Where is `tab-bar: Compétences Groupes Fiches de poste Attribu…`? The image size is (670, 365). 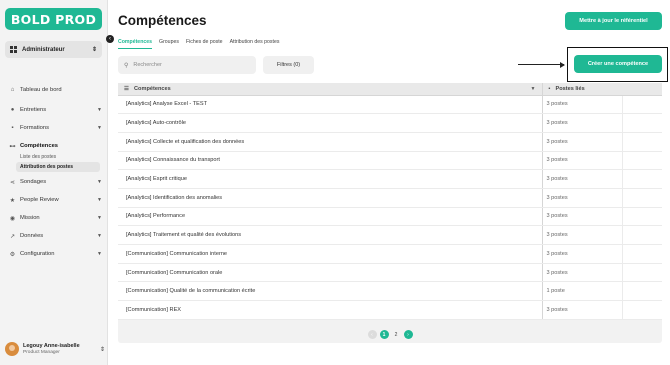
tab-bar: Compétences Groupes Fiches de poste Attribu… is located at coordinates (198, 44).